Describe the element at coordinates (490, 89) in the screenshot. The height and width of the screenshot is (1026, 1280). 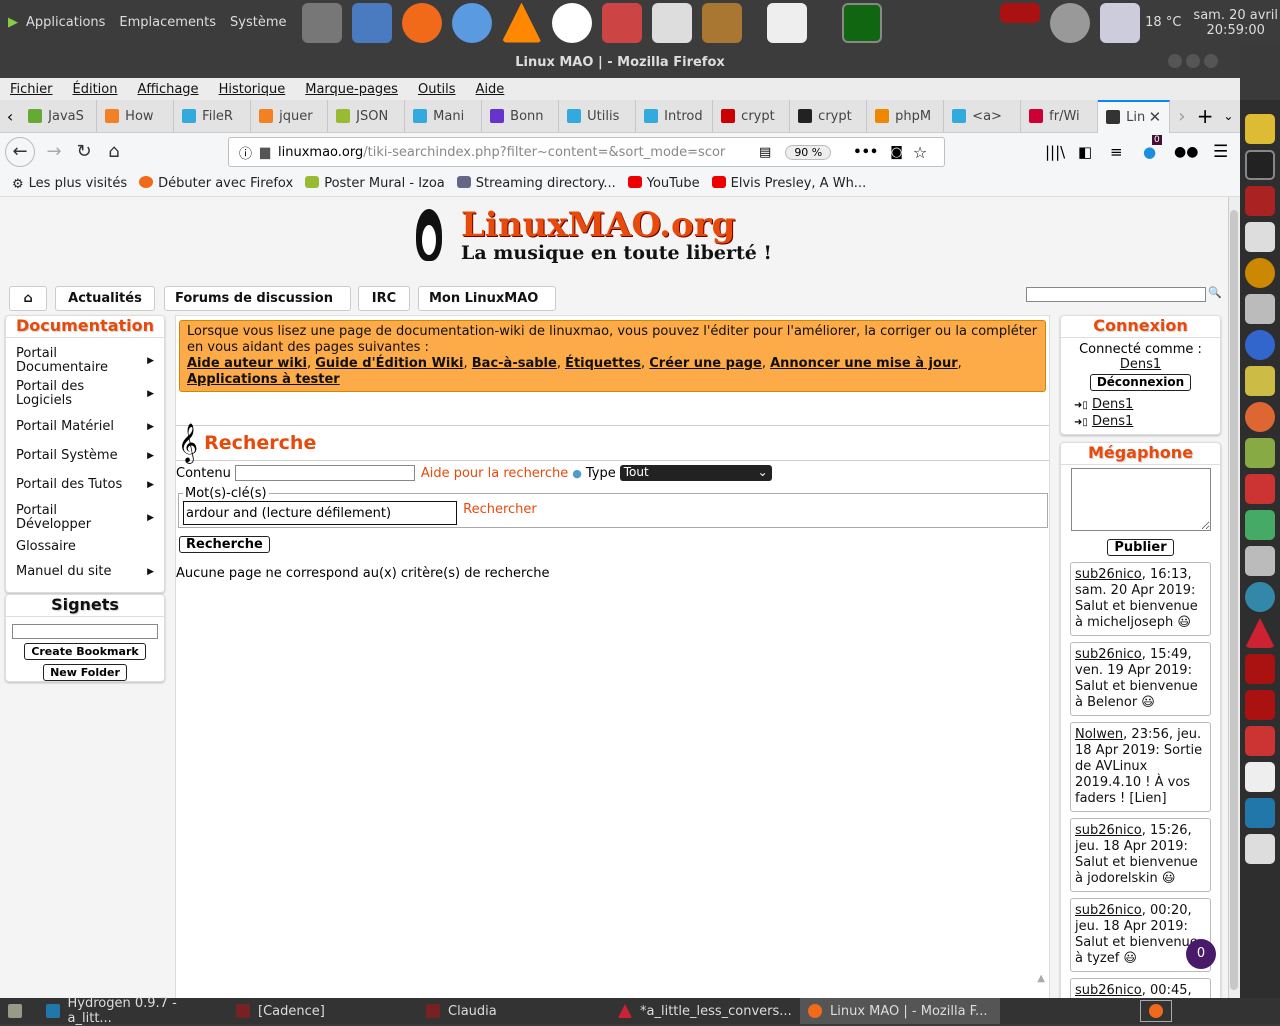
I see `menu-aide: Aide` at that location.